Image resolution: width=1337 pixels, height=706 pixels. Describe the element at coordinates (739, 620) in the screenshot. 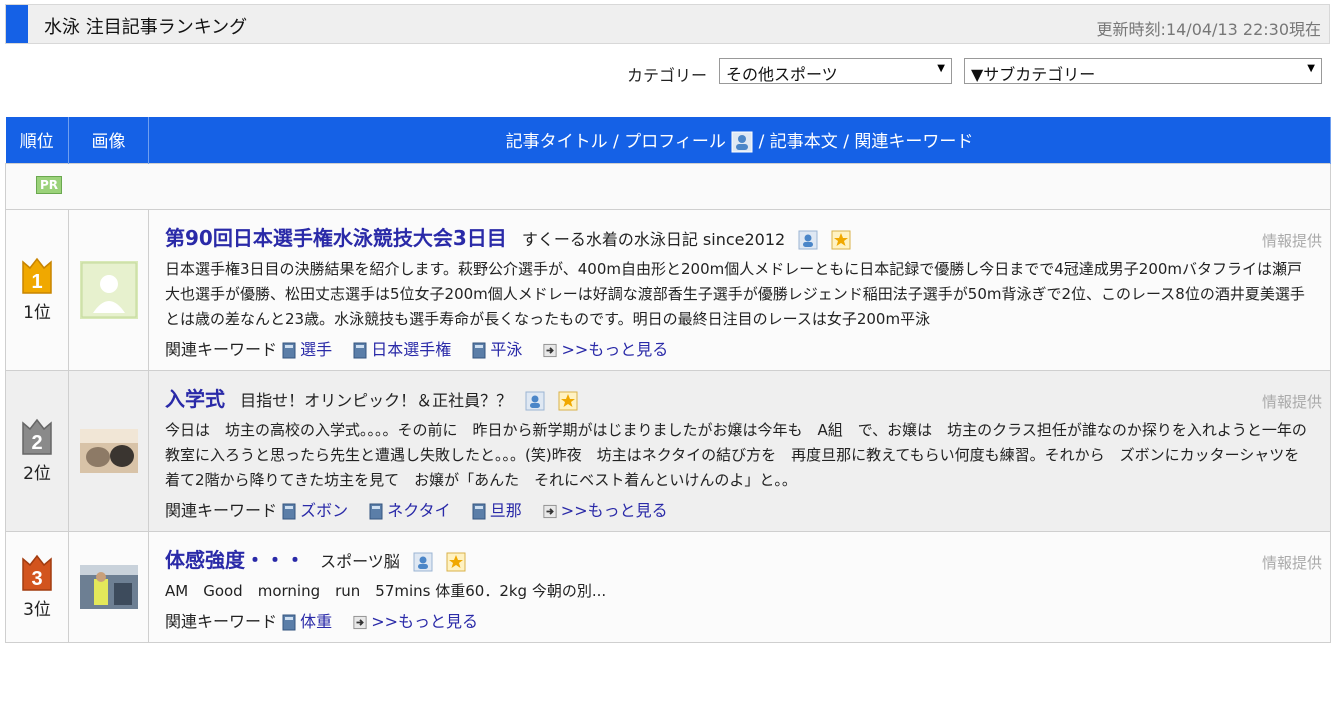

I see `keywords-row: 関連キーワード 体重 >>もっと見る` at that location.